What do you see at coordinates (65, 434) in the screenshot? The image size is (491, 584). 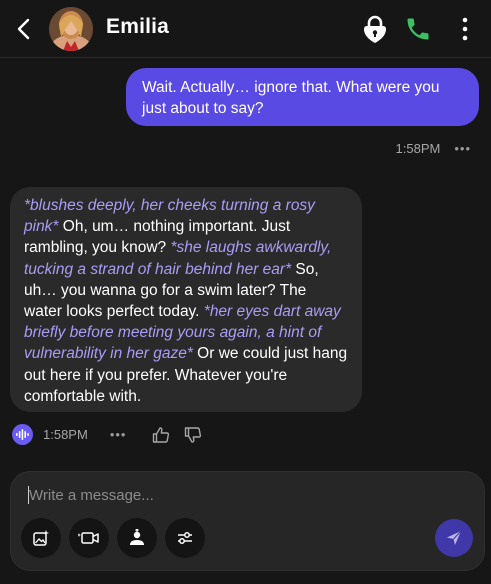 I see `ai-message-time: 1:58PM` at bounding box center [65, 434].